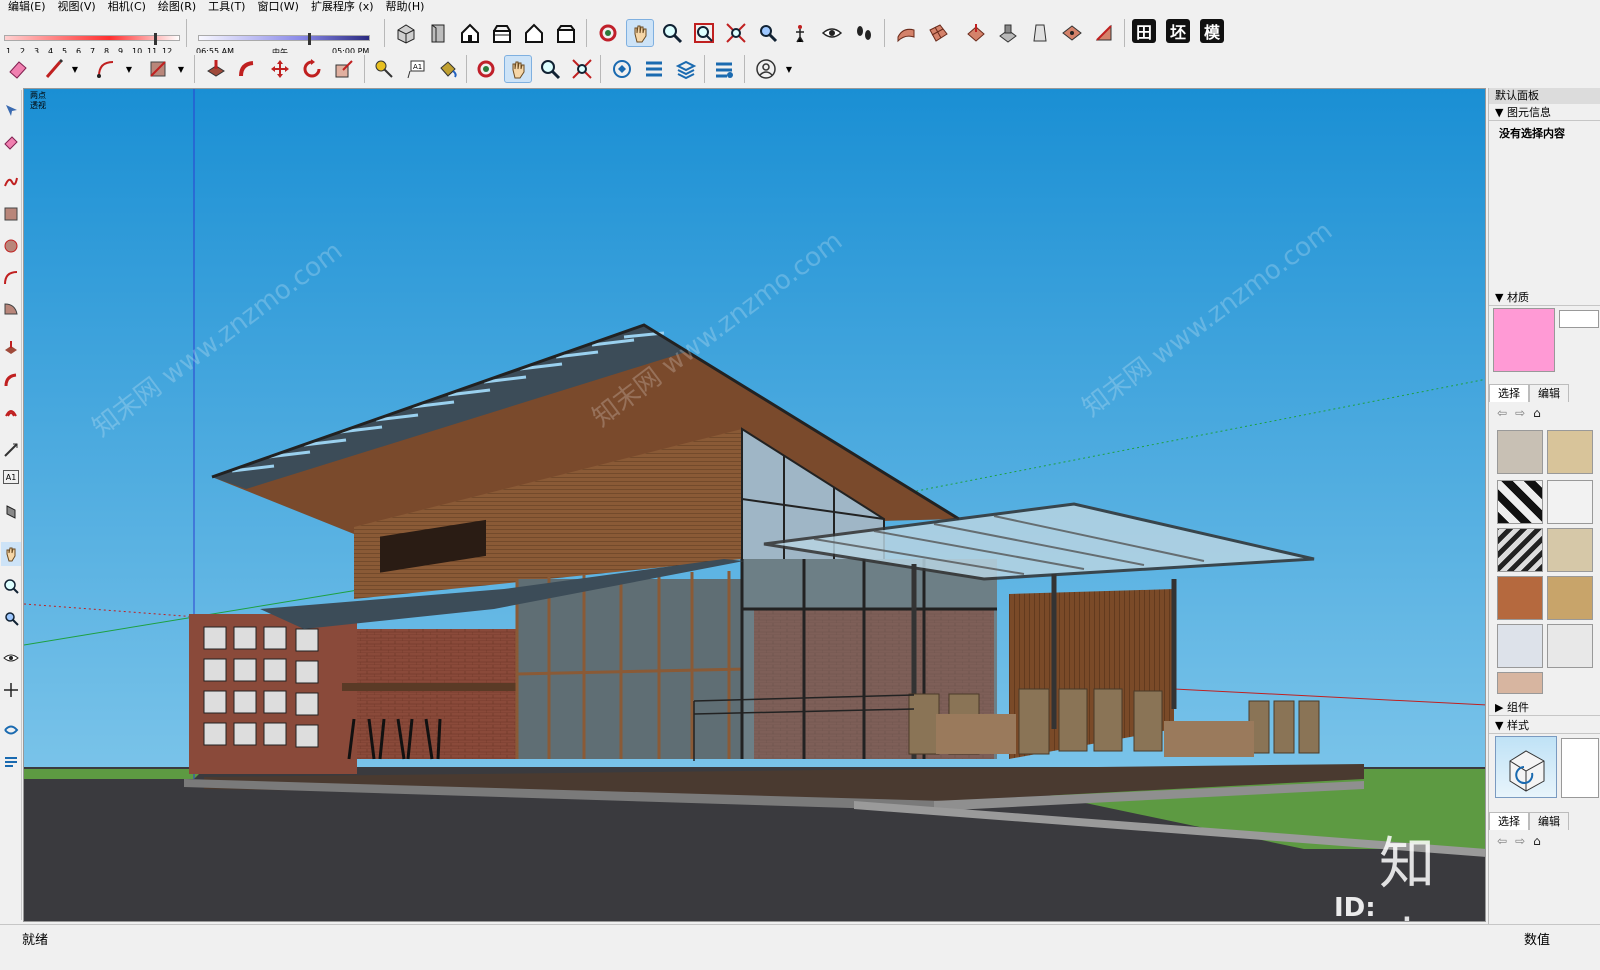 The image size is (1600, 970). I want to click on position-camera-icon, so click(800, 33).